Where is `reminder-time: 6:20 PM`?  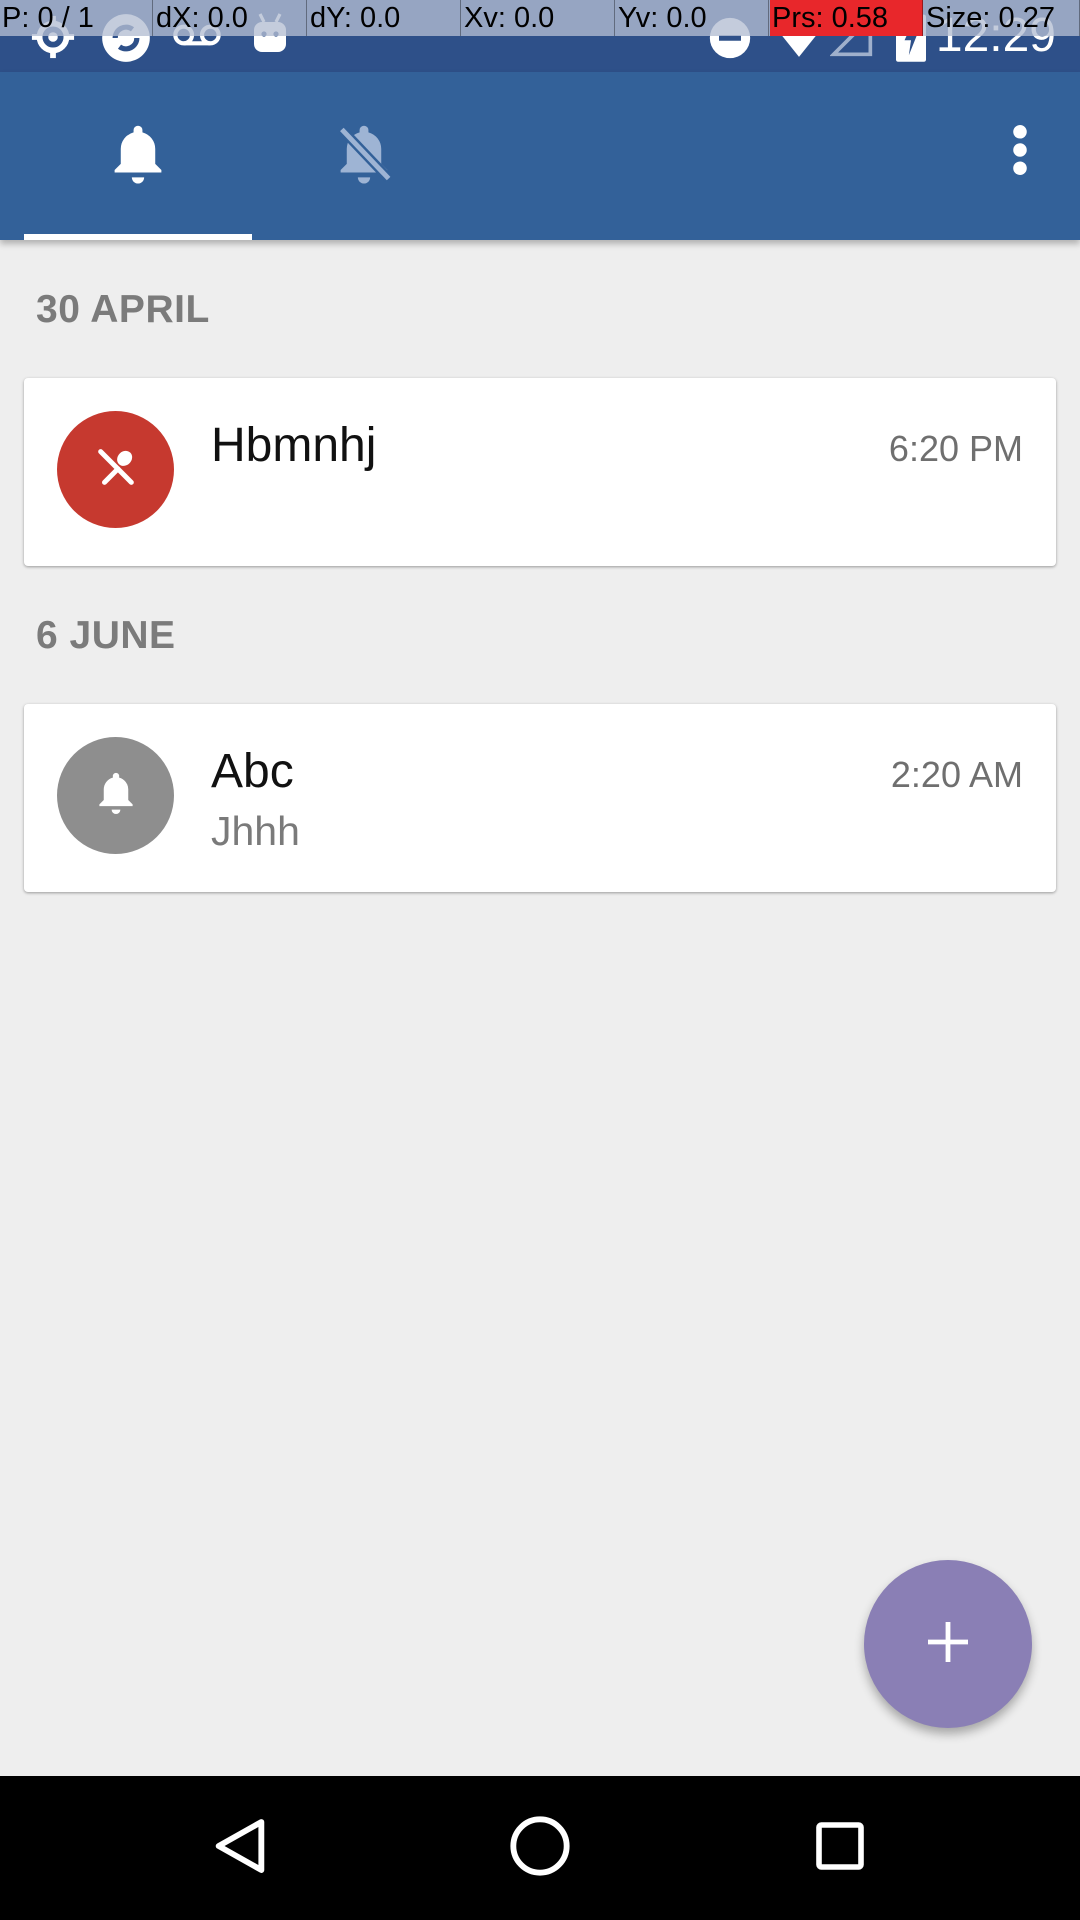 reminder-time: 6:20 PM is located at coordinates (955, 448).